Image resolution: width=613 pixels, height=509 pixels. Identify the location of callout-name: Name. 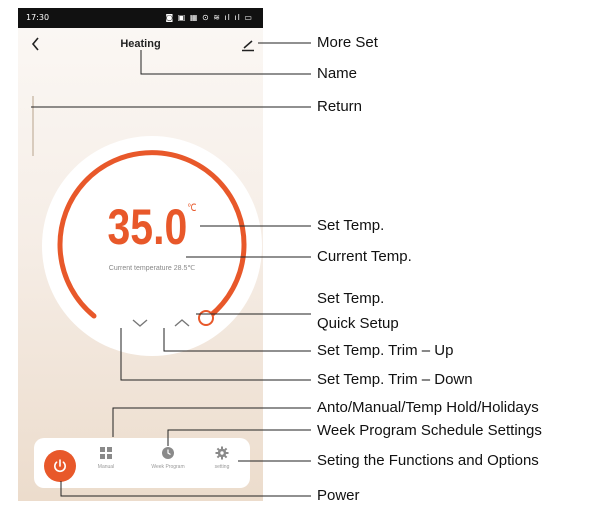
(337, 73).